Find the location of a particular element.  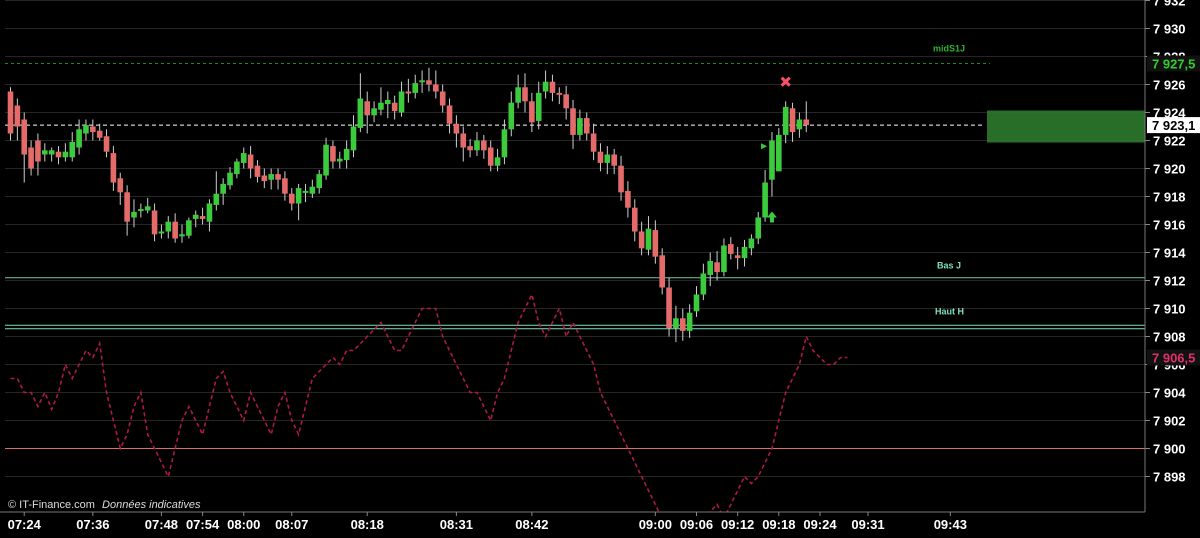

x-tick-label: 07:24 is located at coordinates (25, 524).